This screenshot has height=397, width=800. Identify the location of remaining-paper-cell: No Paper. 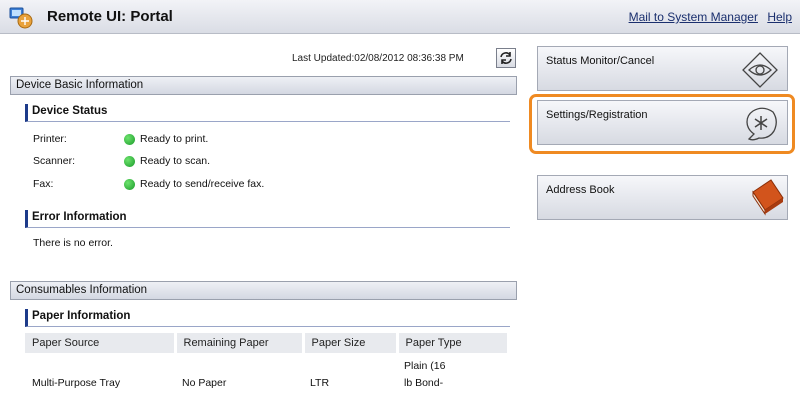
(204, 383).